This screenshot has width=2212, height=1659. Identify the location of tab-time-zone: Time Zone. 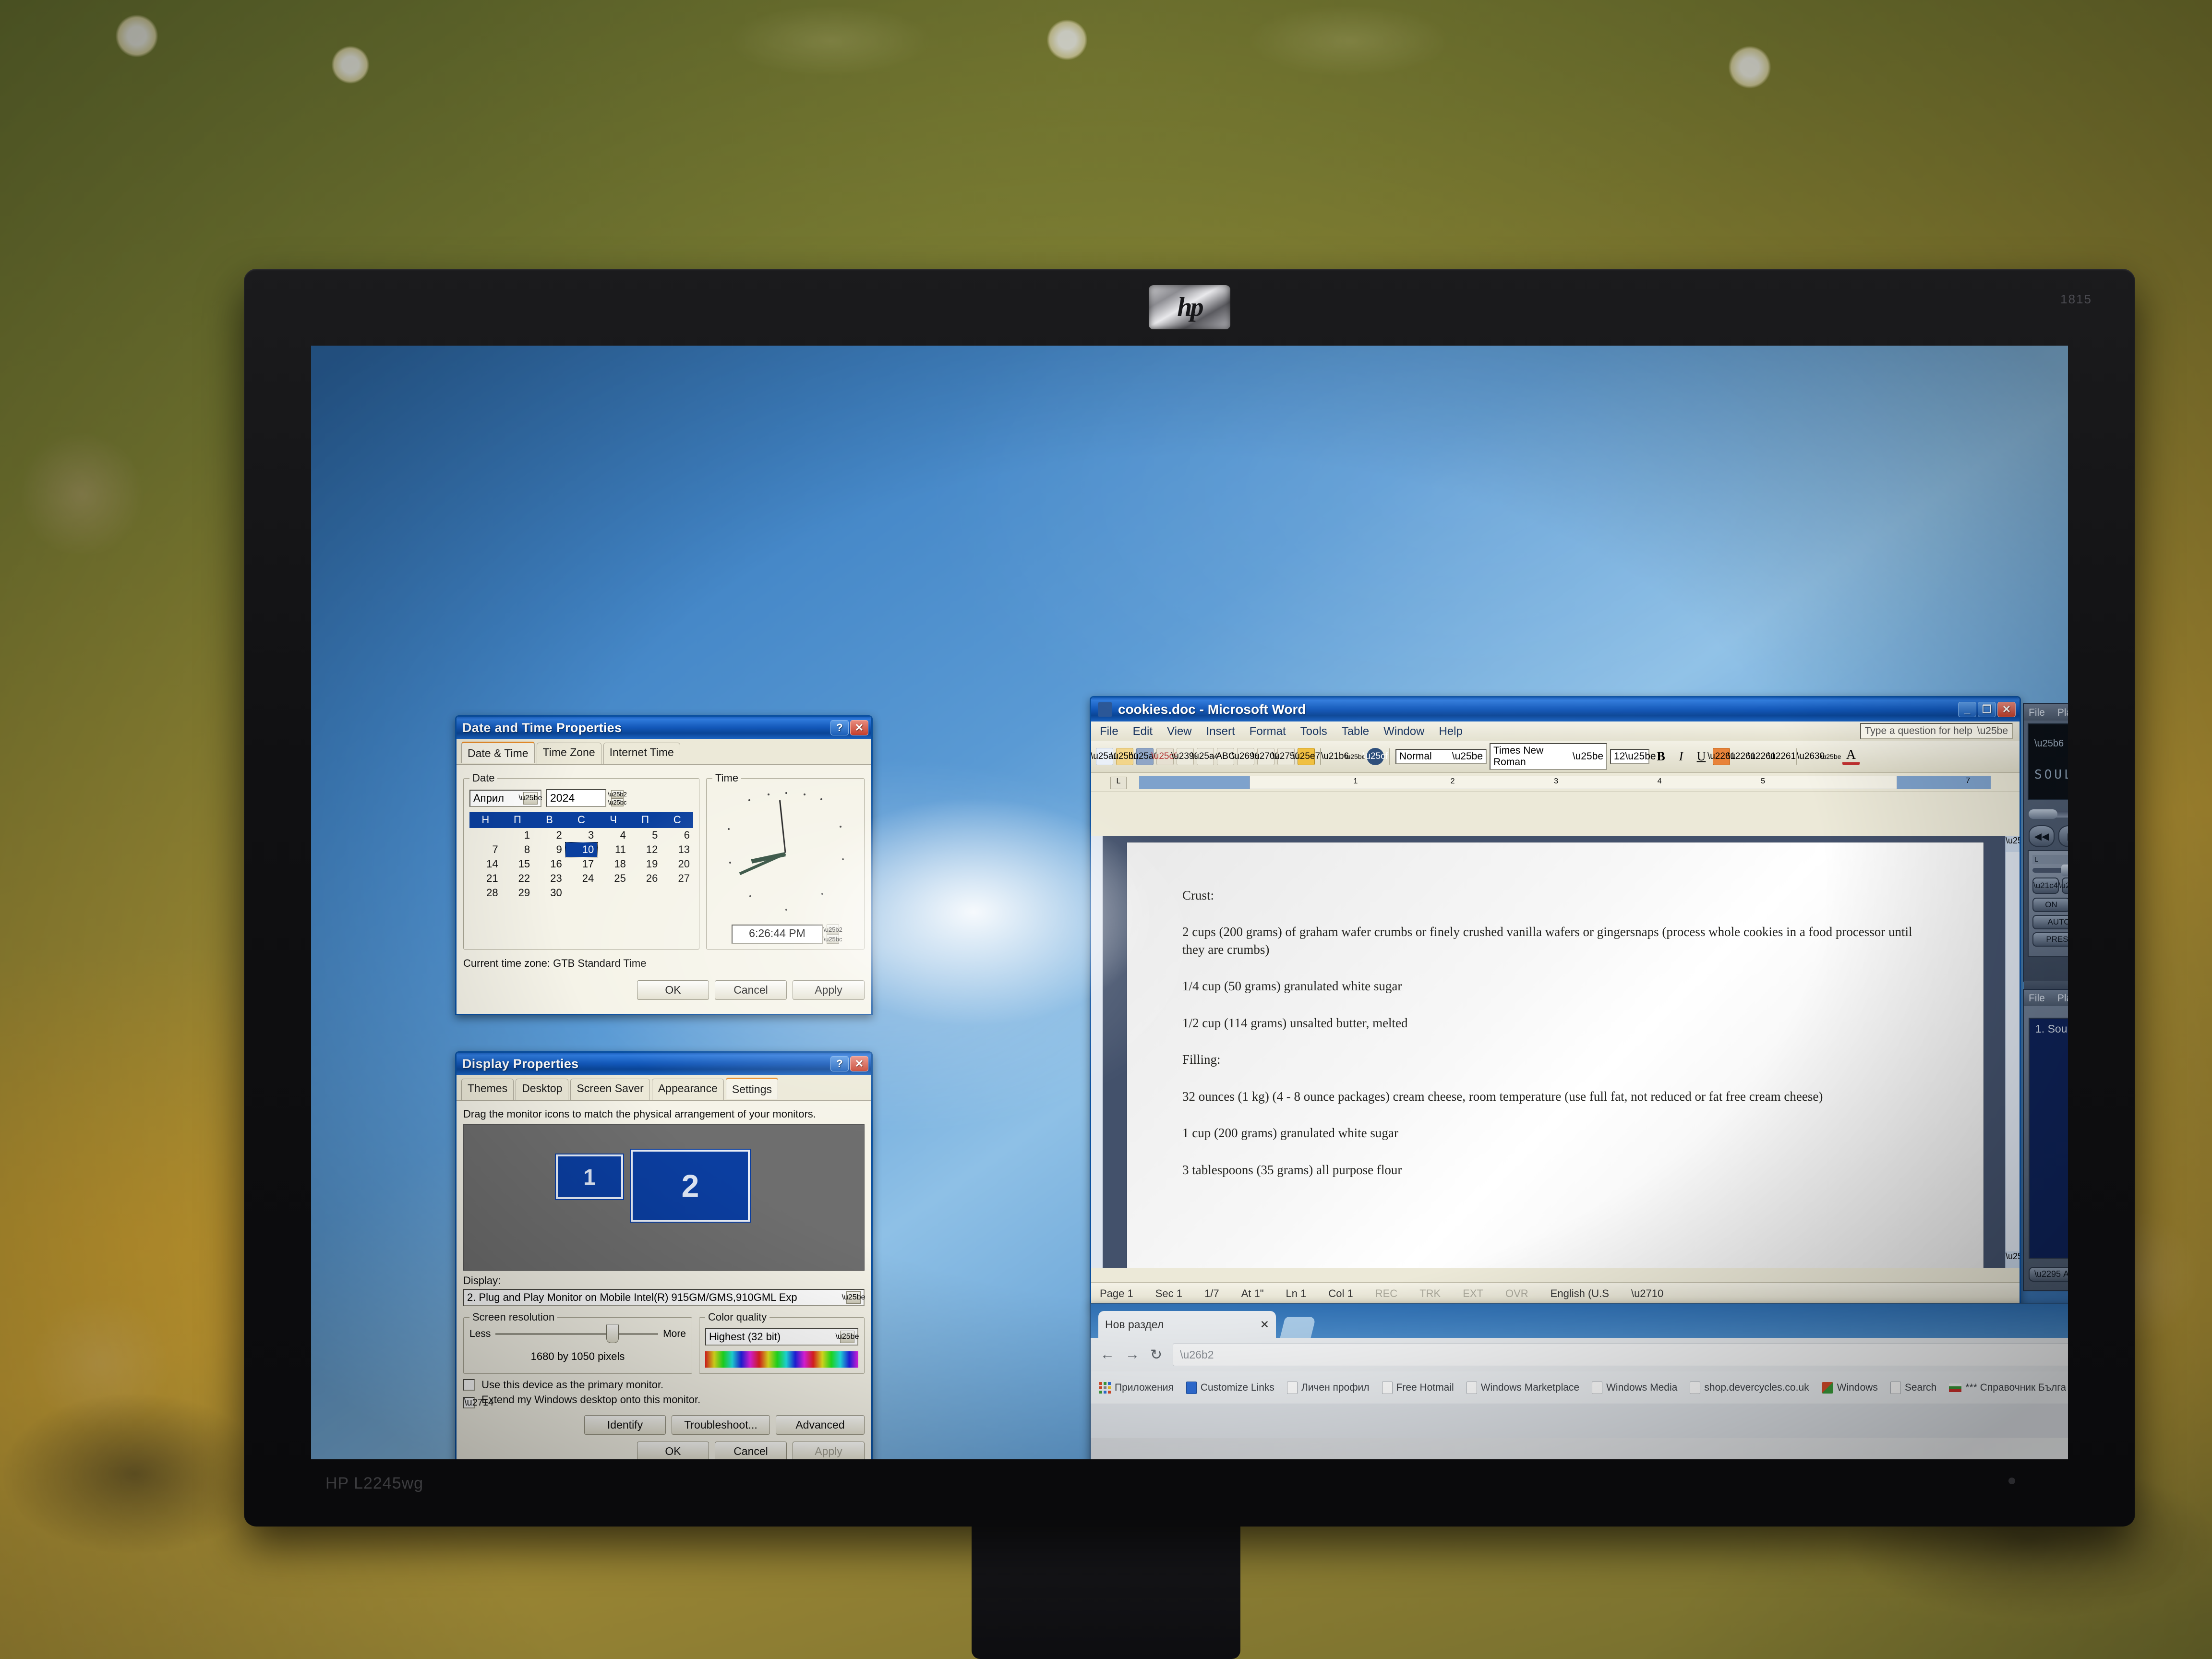
(569, 753).